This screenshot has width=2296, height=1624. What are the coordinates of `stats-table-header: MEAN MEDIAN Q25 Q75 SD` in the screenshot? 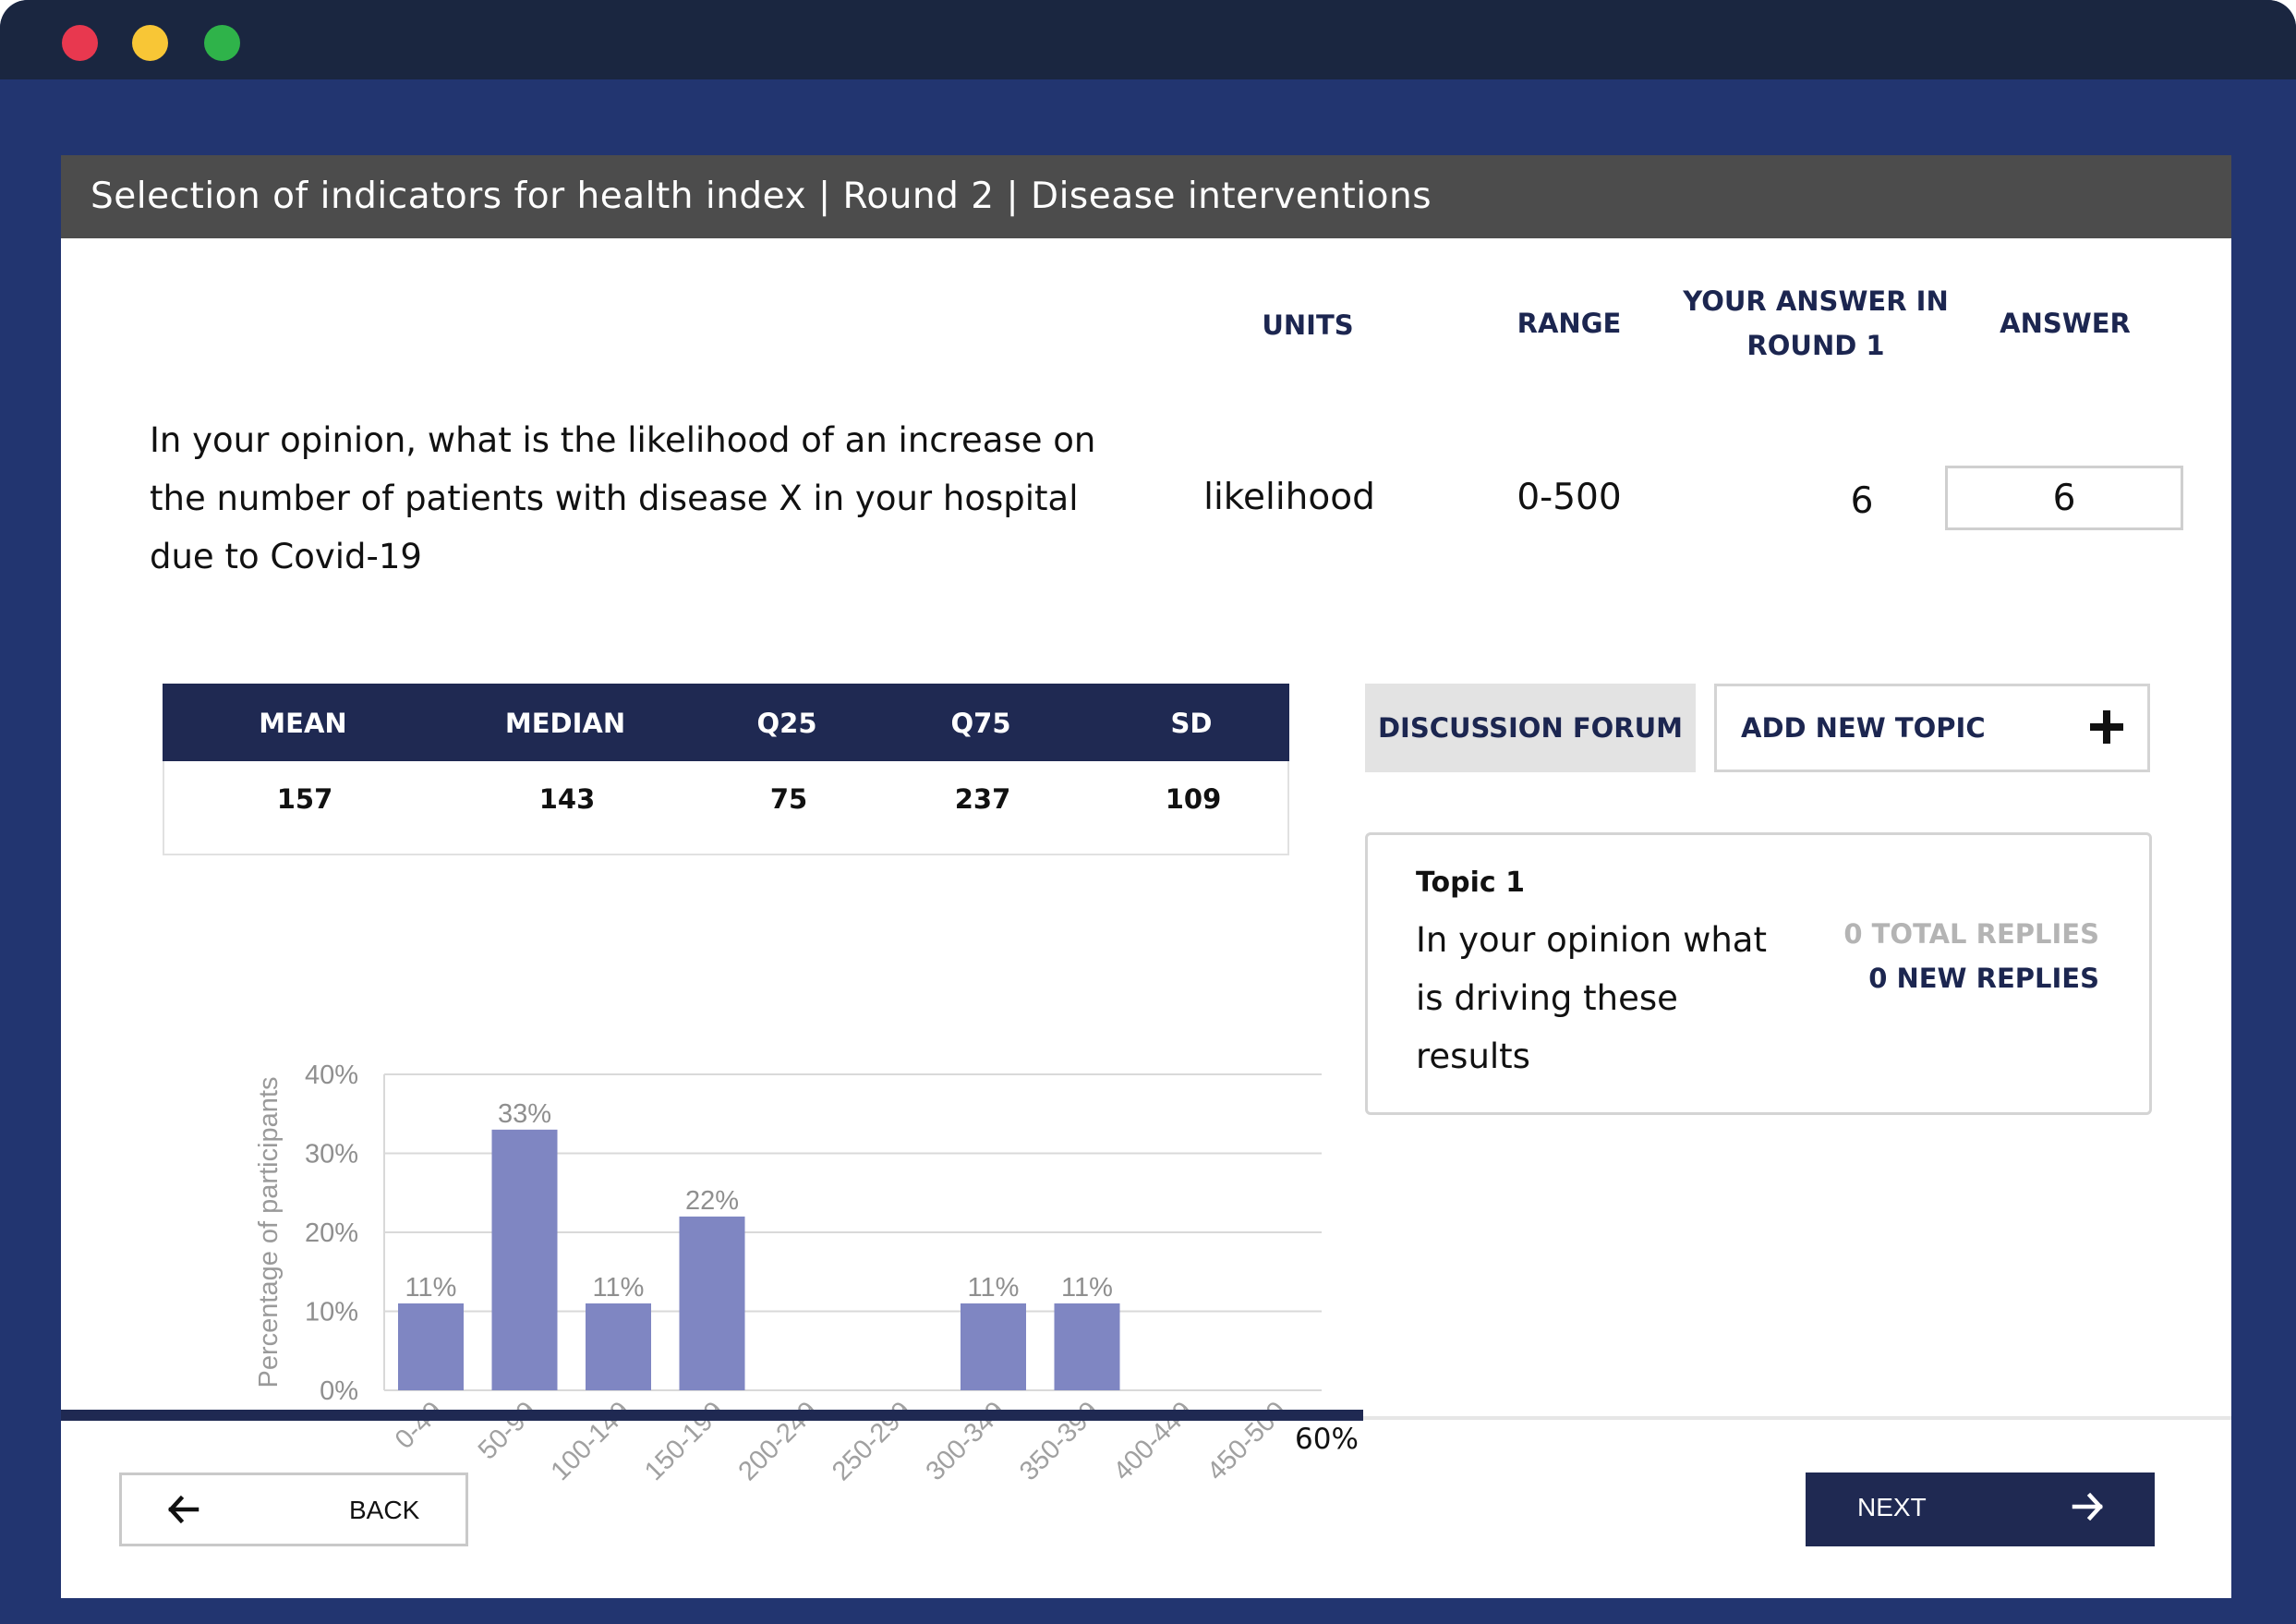 It's located at (726, 722).